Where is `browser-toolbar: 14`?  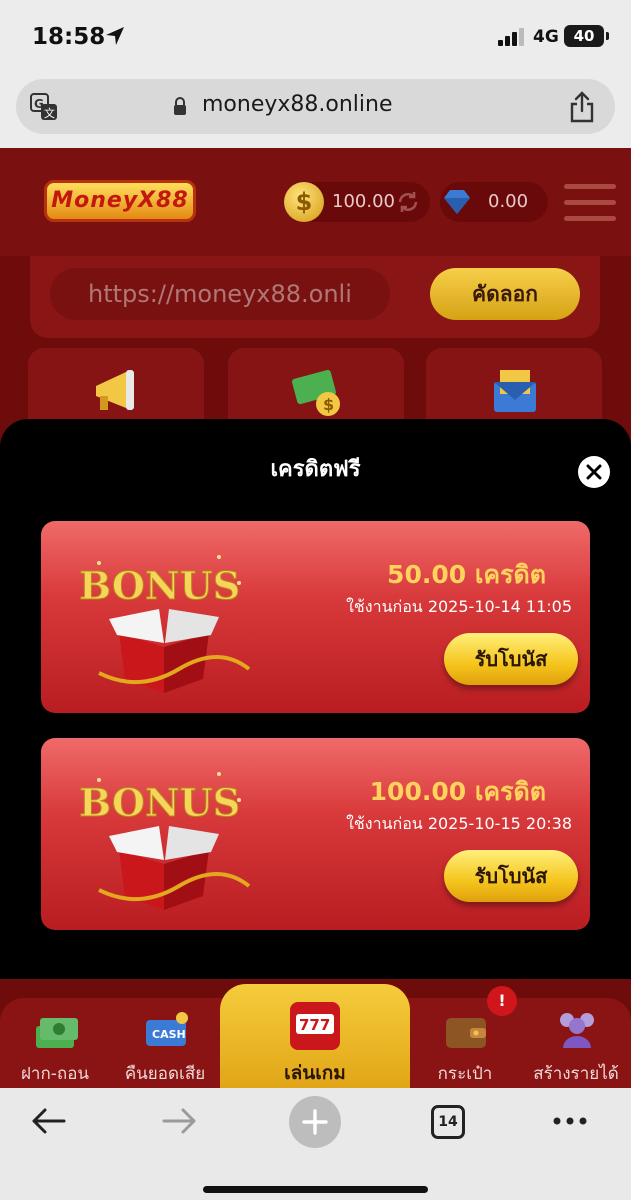 browser-toolbar: 14 is located at coordinates (315, 1144).